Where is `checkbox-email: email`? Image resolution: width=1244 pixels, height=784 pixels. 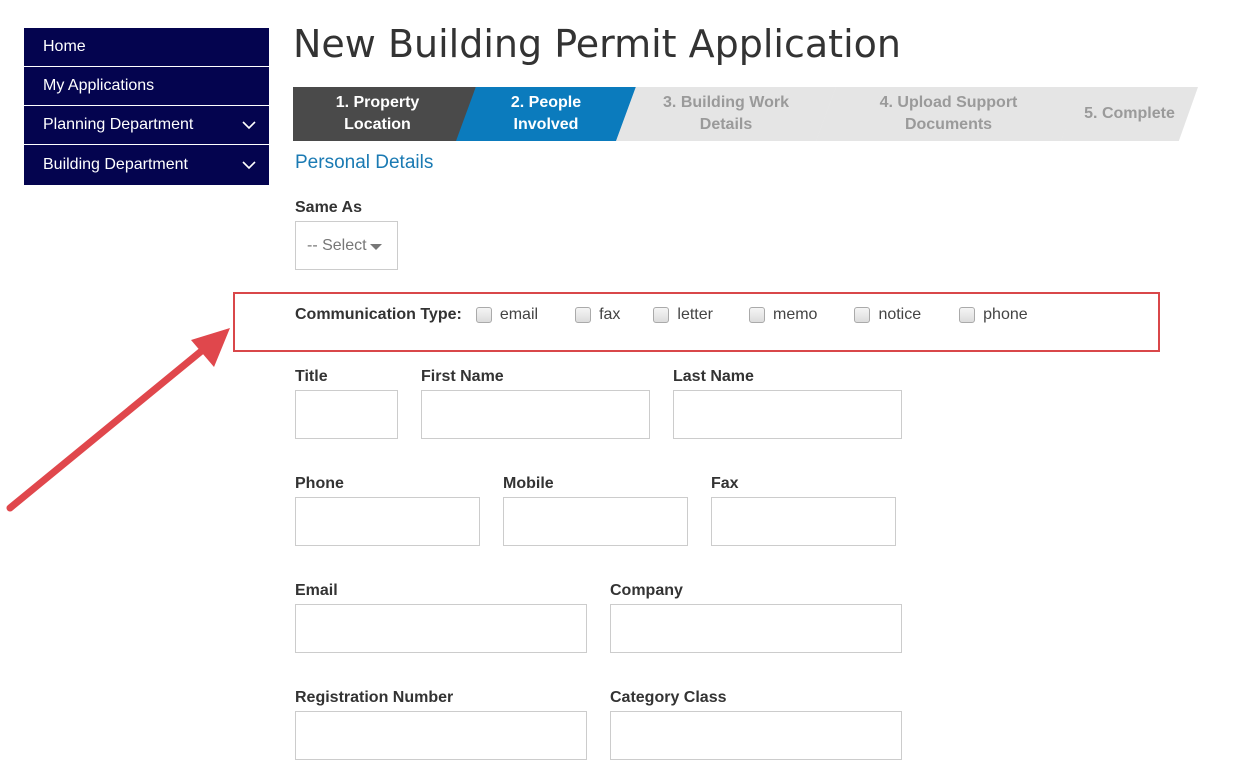 checkbox-email: email is located at coordinates (507, 315).